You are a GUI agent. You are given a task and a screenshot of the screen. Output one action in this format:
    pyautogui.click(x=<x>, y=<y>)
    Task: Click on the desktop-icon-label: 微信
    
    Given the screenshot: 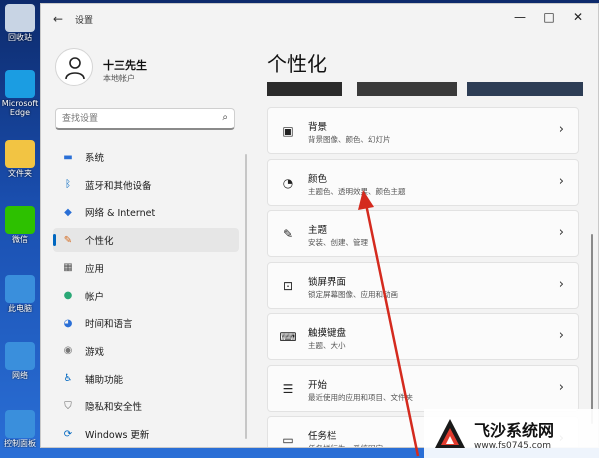 What is the action you would take?
    pyautogui.click(x=20, y=239)
    